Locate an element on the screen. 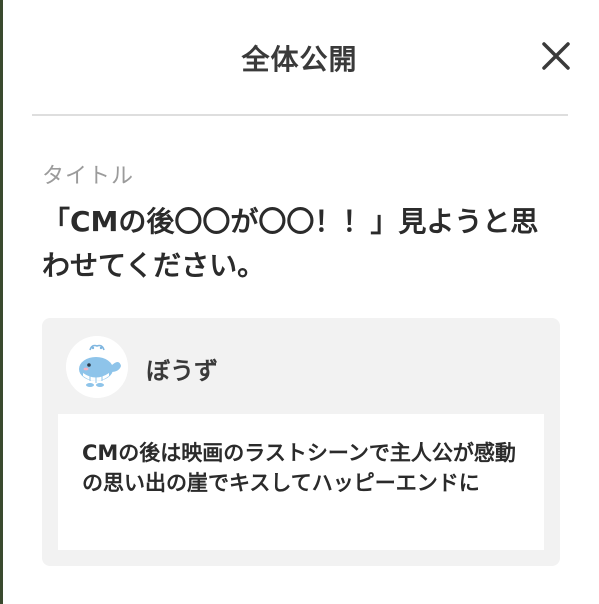  avatar is located at coordinates (97, 367).